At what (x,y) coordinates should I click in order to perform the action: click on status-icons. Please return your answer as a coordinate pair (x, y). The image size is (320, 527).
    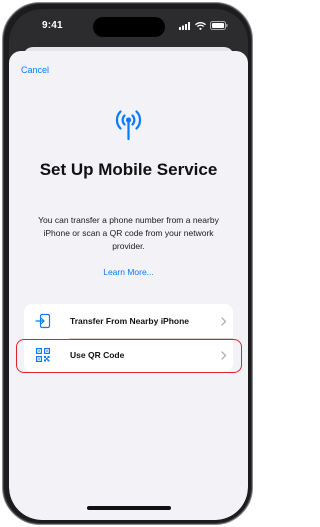
    Looking at the image, I should click on (203, 25).